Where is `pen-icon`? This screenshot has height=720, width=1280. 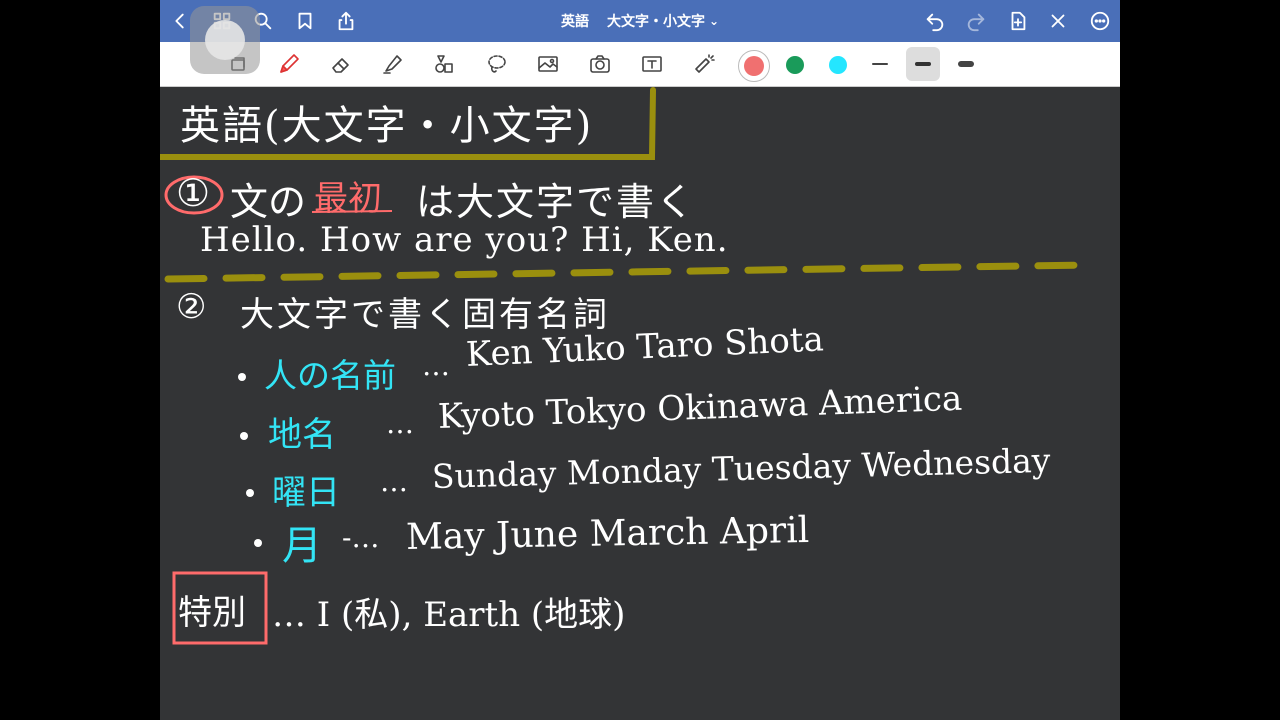 pen-icon is located at coordinates (289, 64).